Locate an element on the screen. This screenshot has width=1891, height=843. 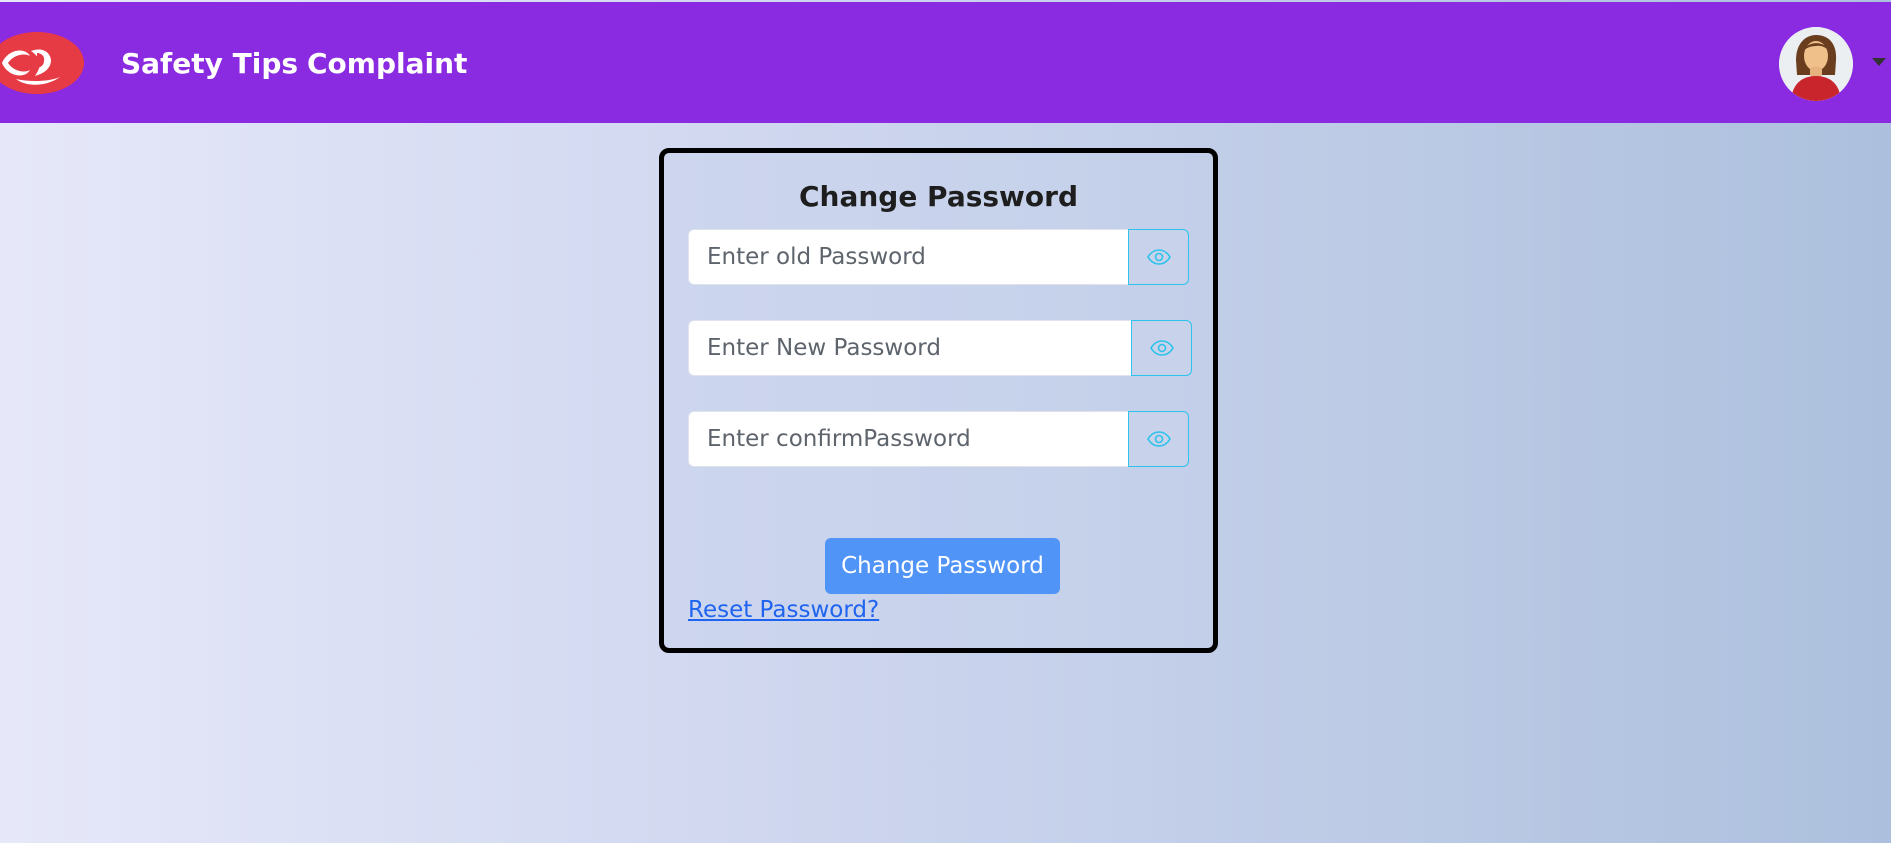
confirm-password-input is located at coordinates (908, 439).